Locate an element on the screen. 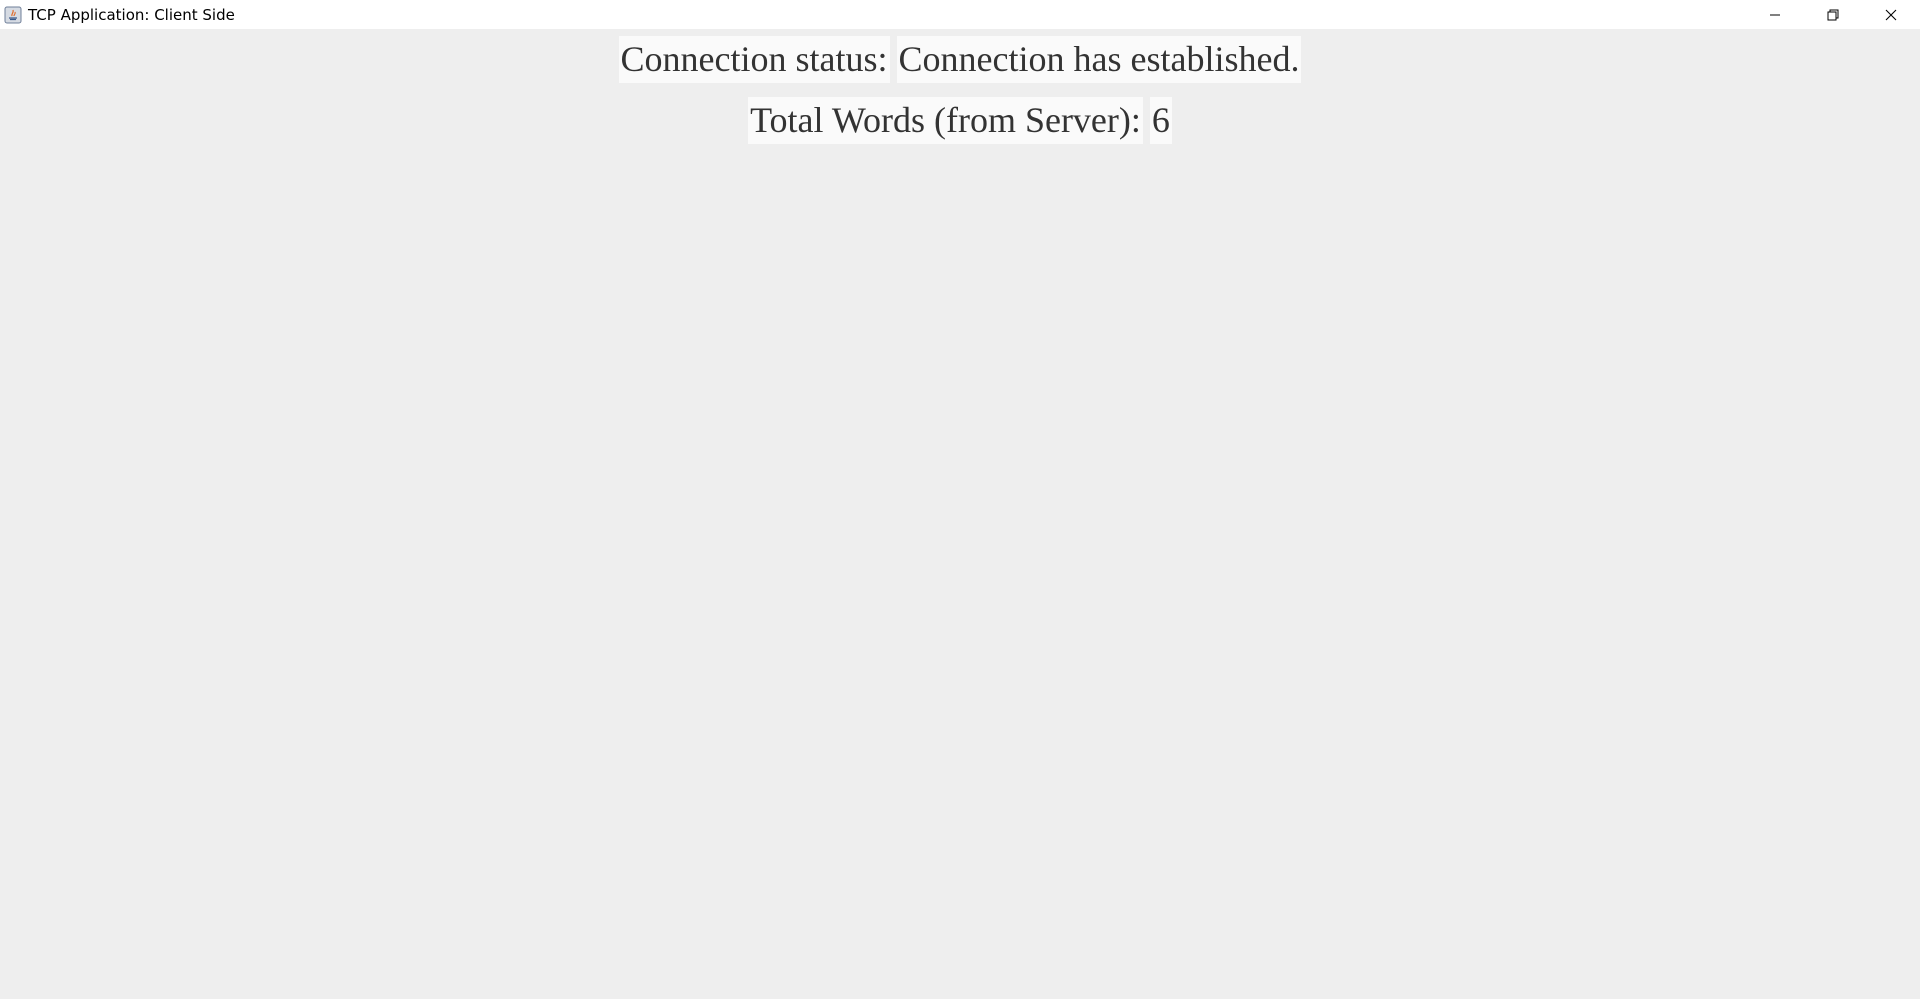  restore-icon is located at coordinates (1833, 14).